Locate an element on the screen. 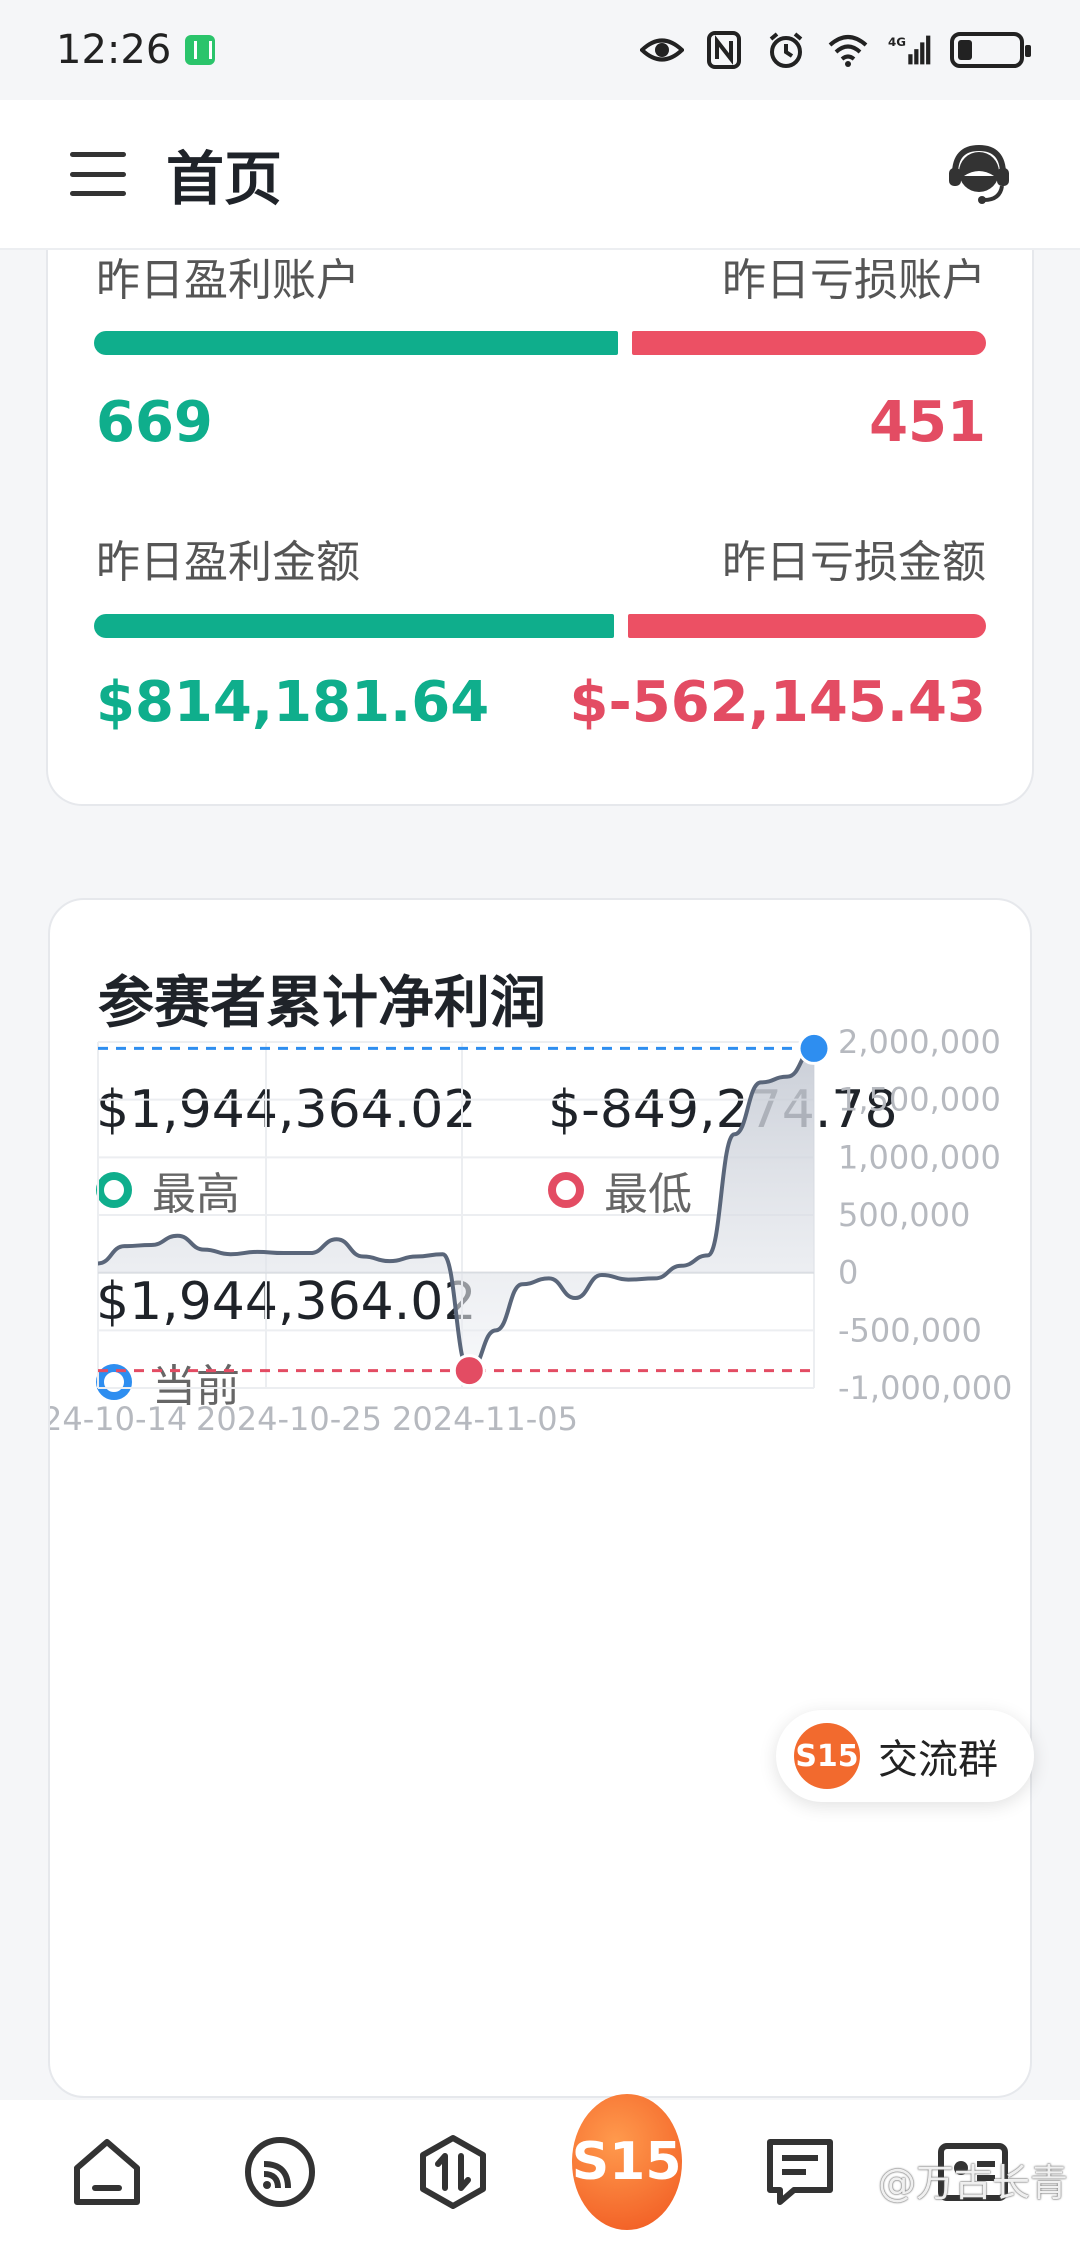 The height and width of the screenshot is (2244, 1080). y-tick-label: -1,000,000 is located at coordinates (925, 1388).